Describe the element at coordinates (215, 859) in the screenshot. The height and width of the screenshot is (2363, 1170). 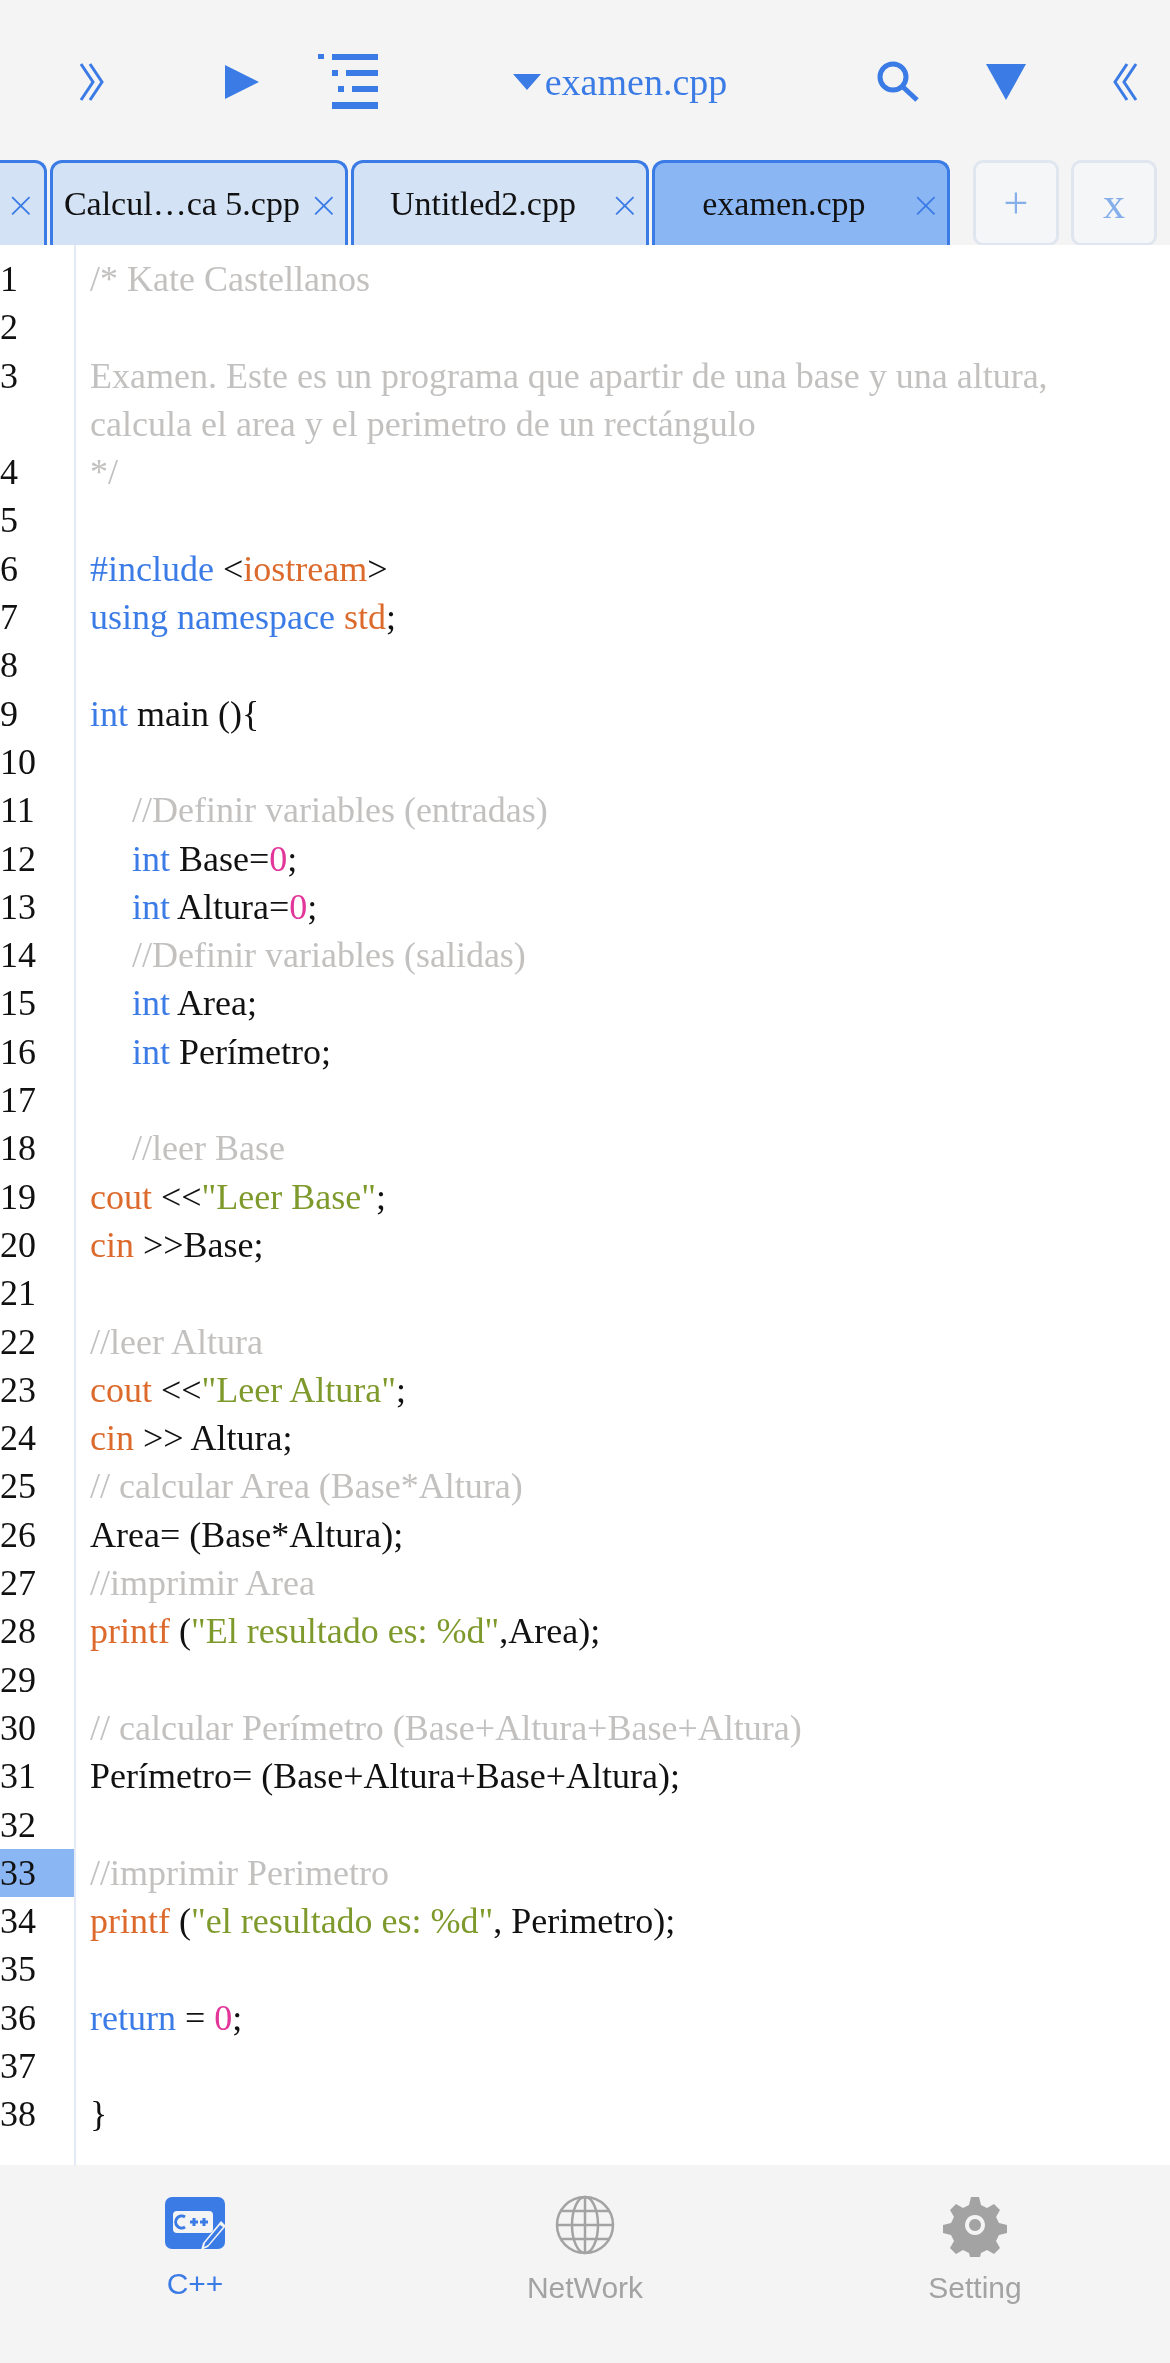
I see `code-line: int Base=0;` at that location.